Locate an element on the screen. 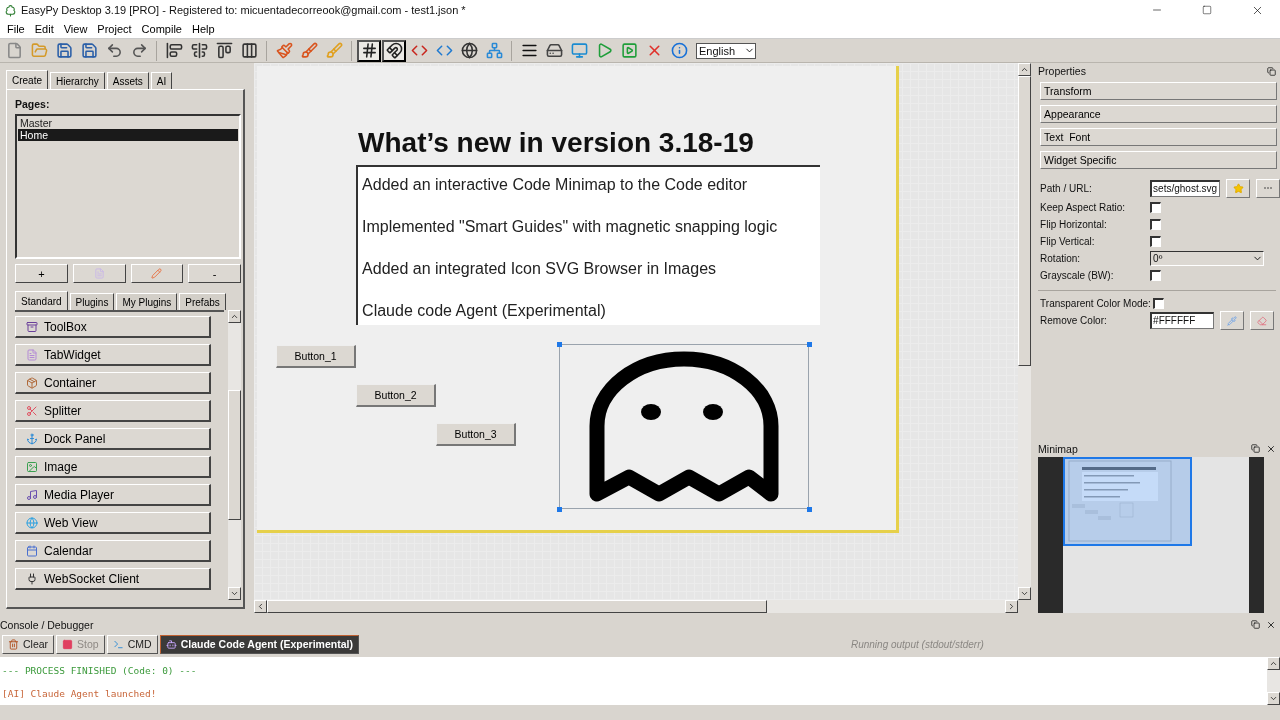 This screenshot has height=720, width=1280. pages-label: Pages: is located at coordinates (33, 104).